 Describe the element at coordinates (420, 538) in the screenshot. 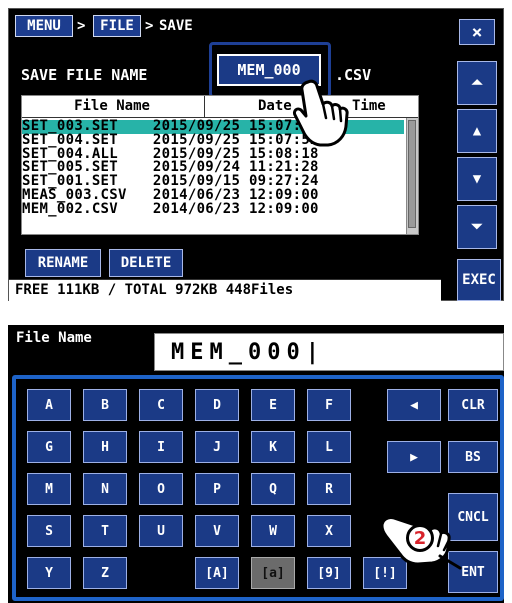

I see `step-callout-badge: 2` at that location.